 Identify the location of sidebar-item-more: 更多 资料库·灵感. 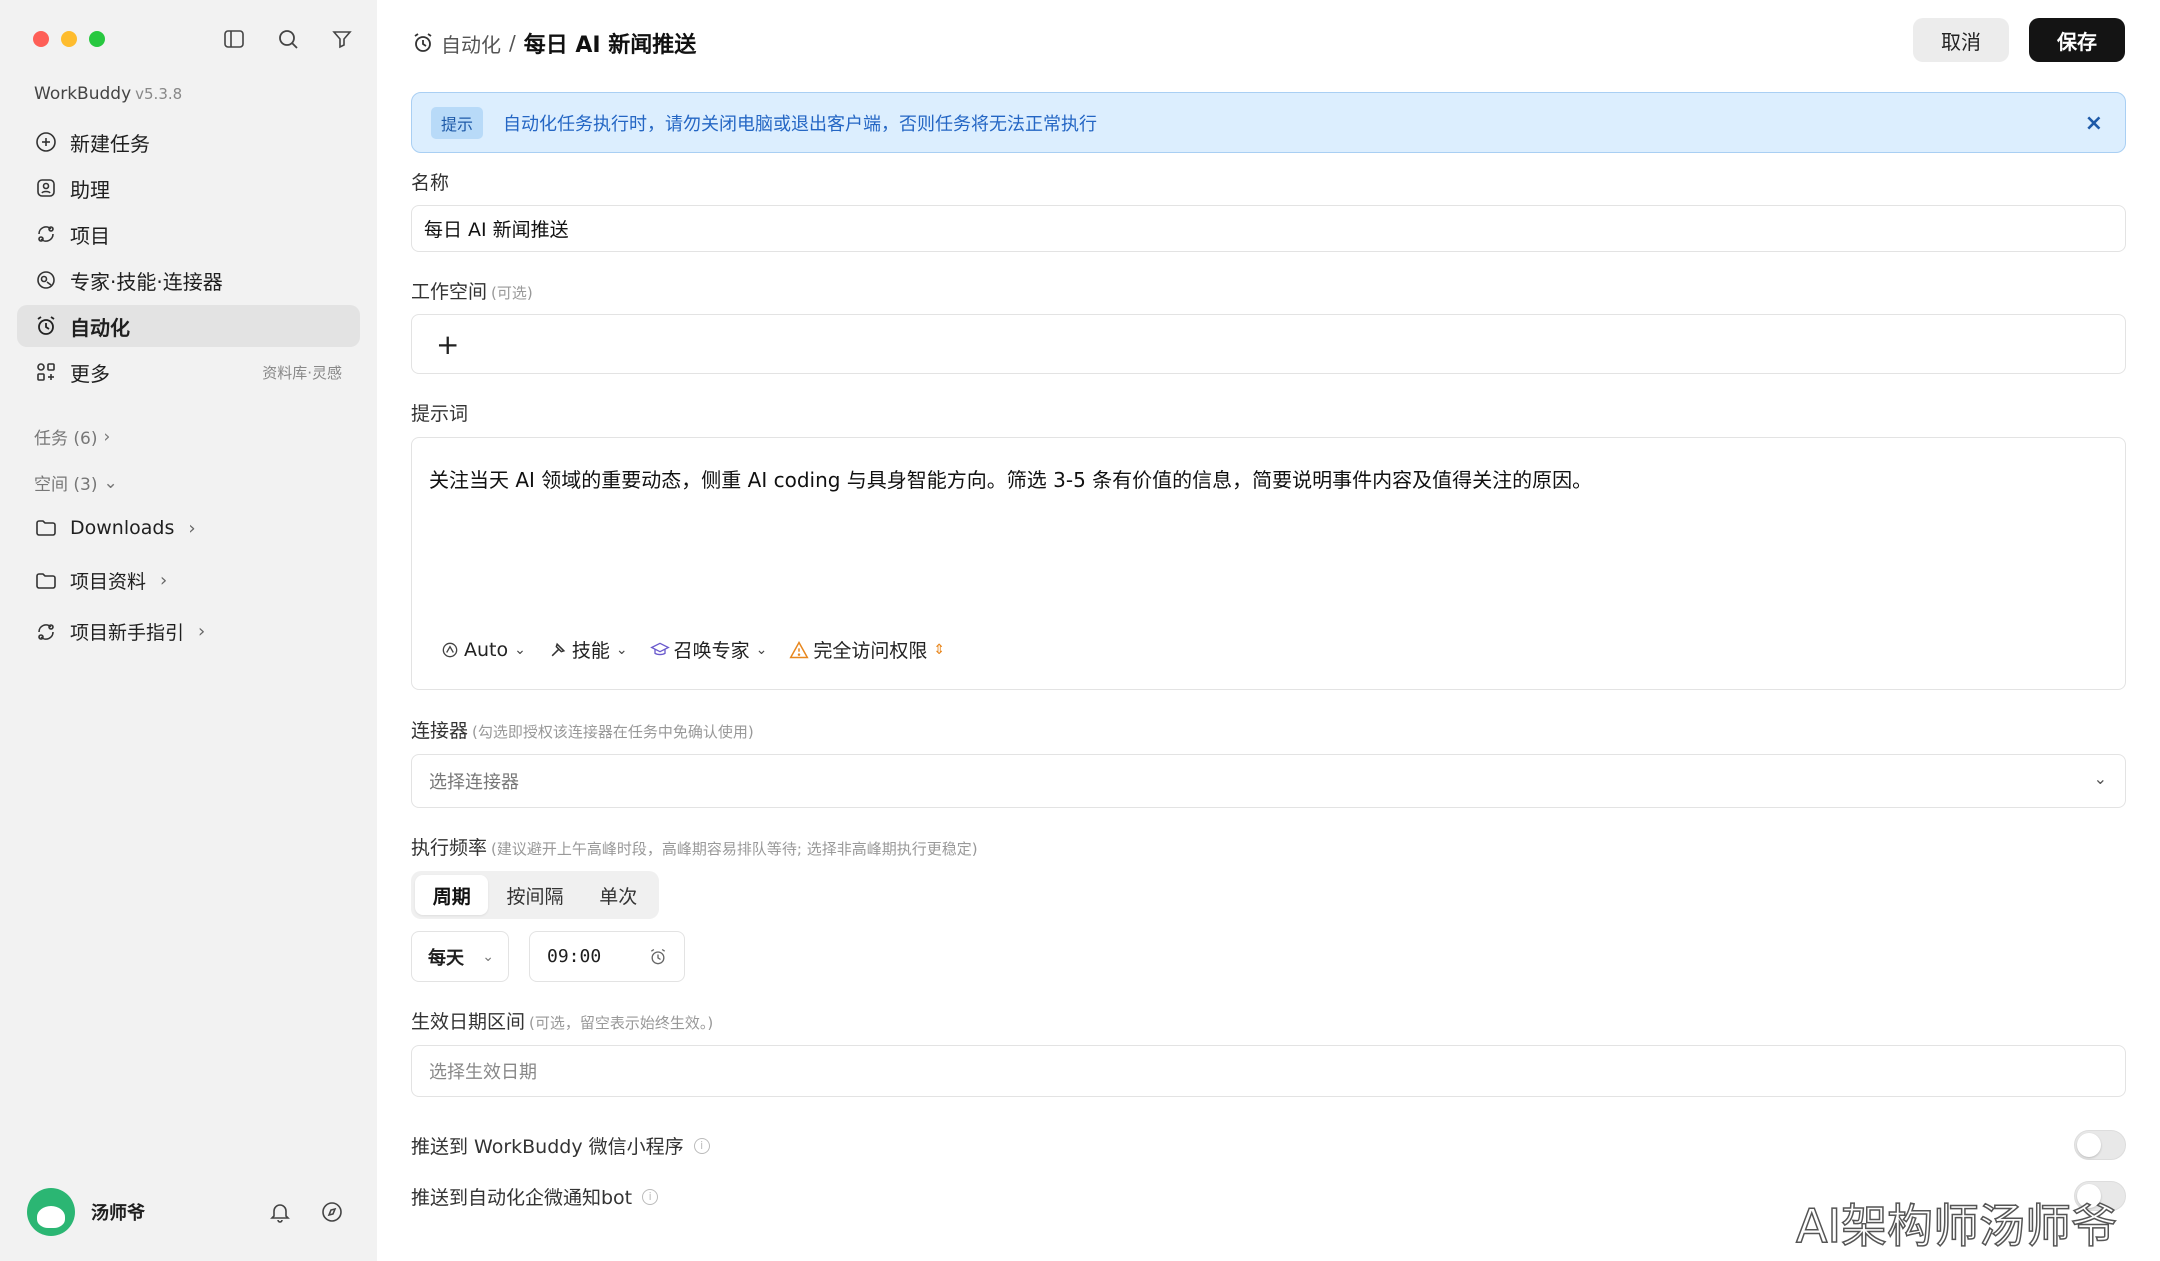
(188, 372).